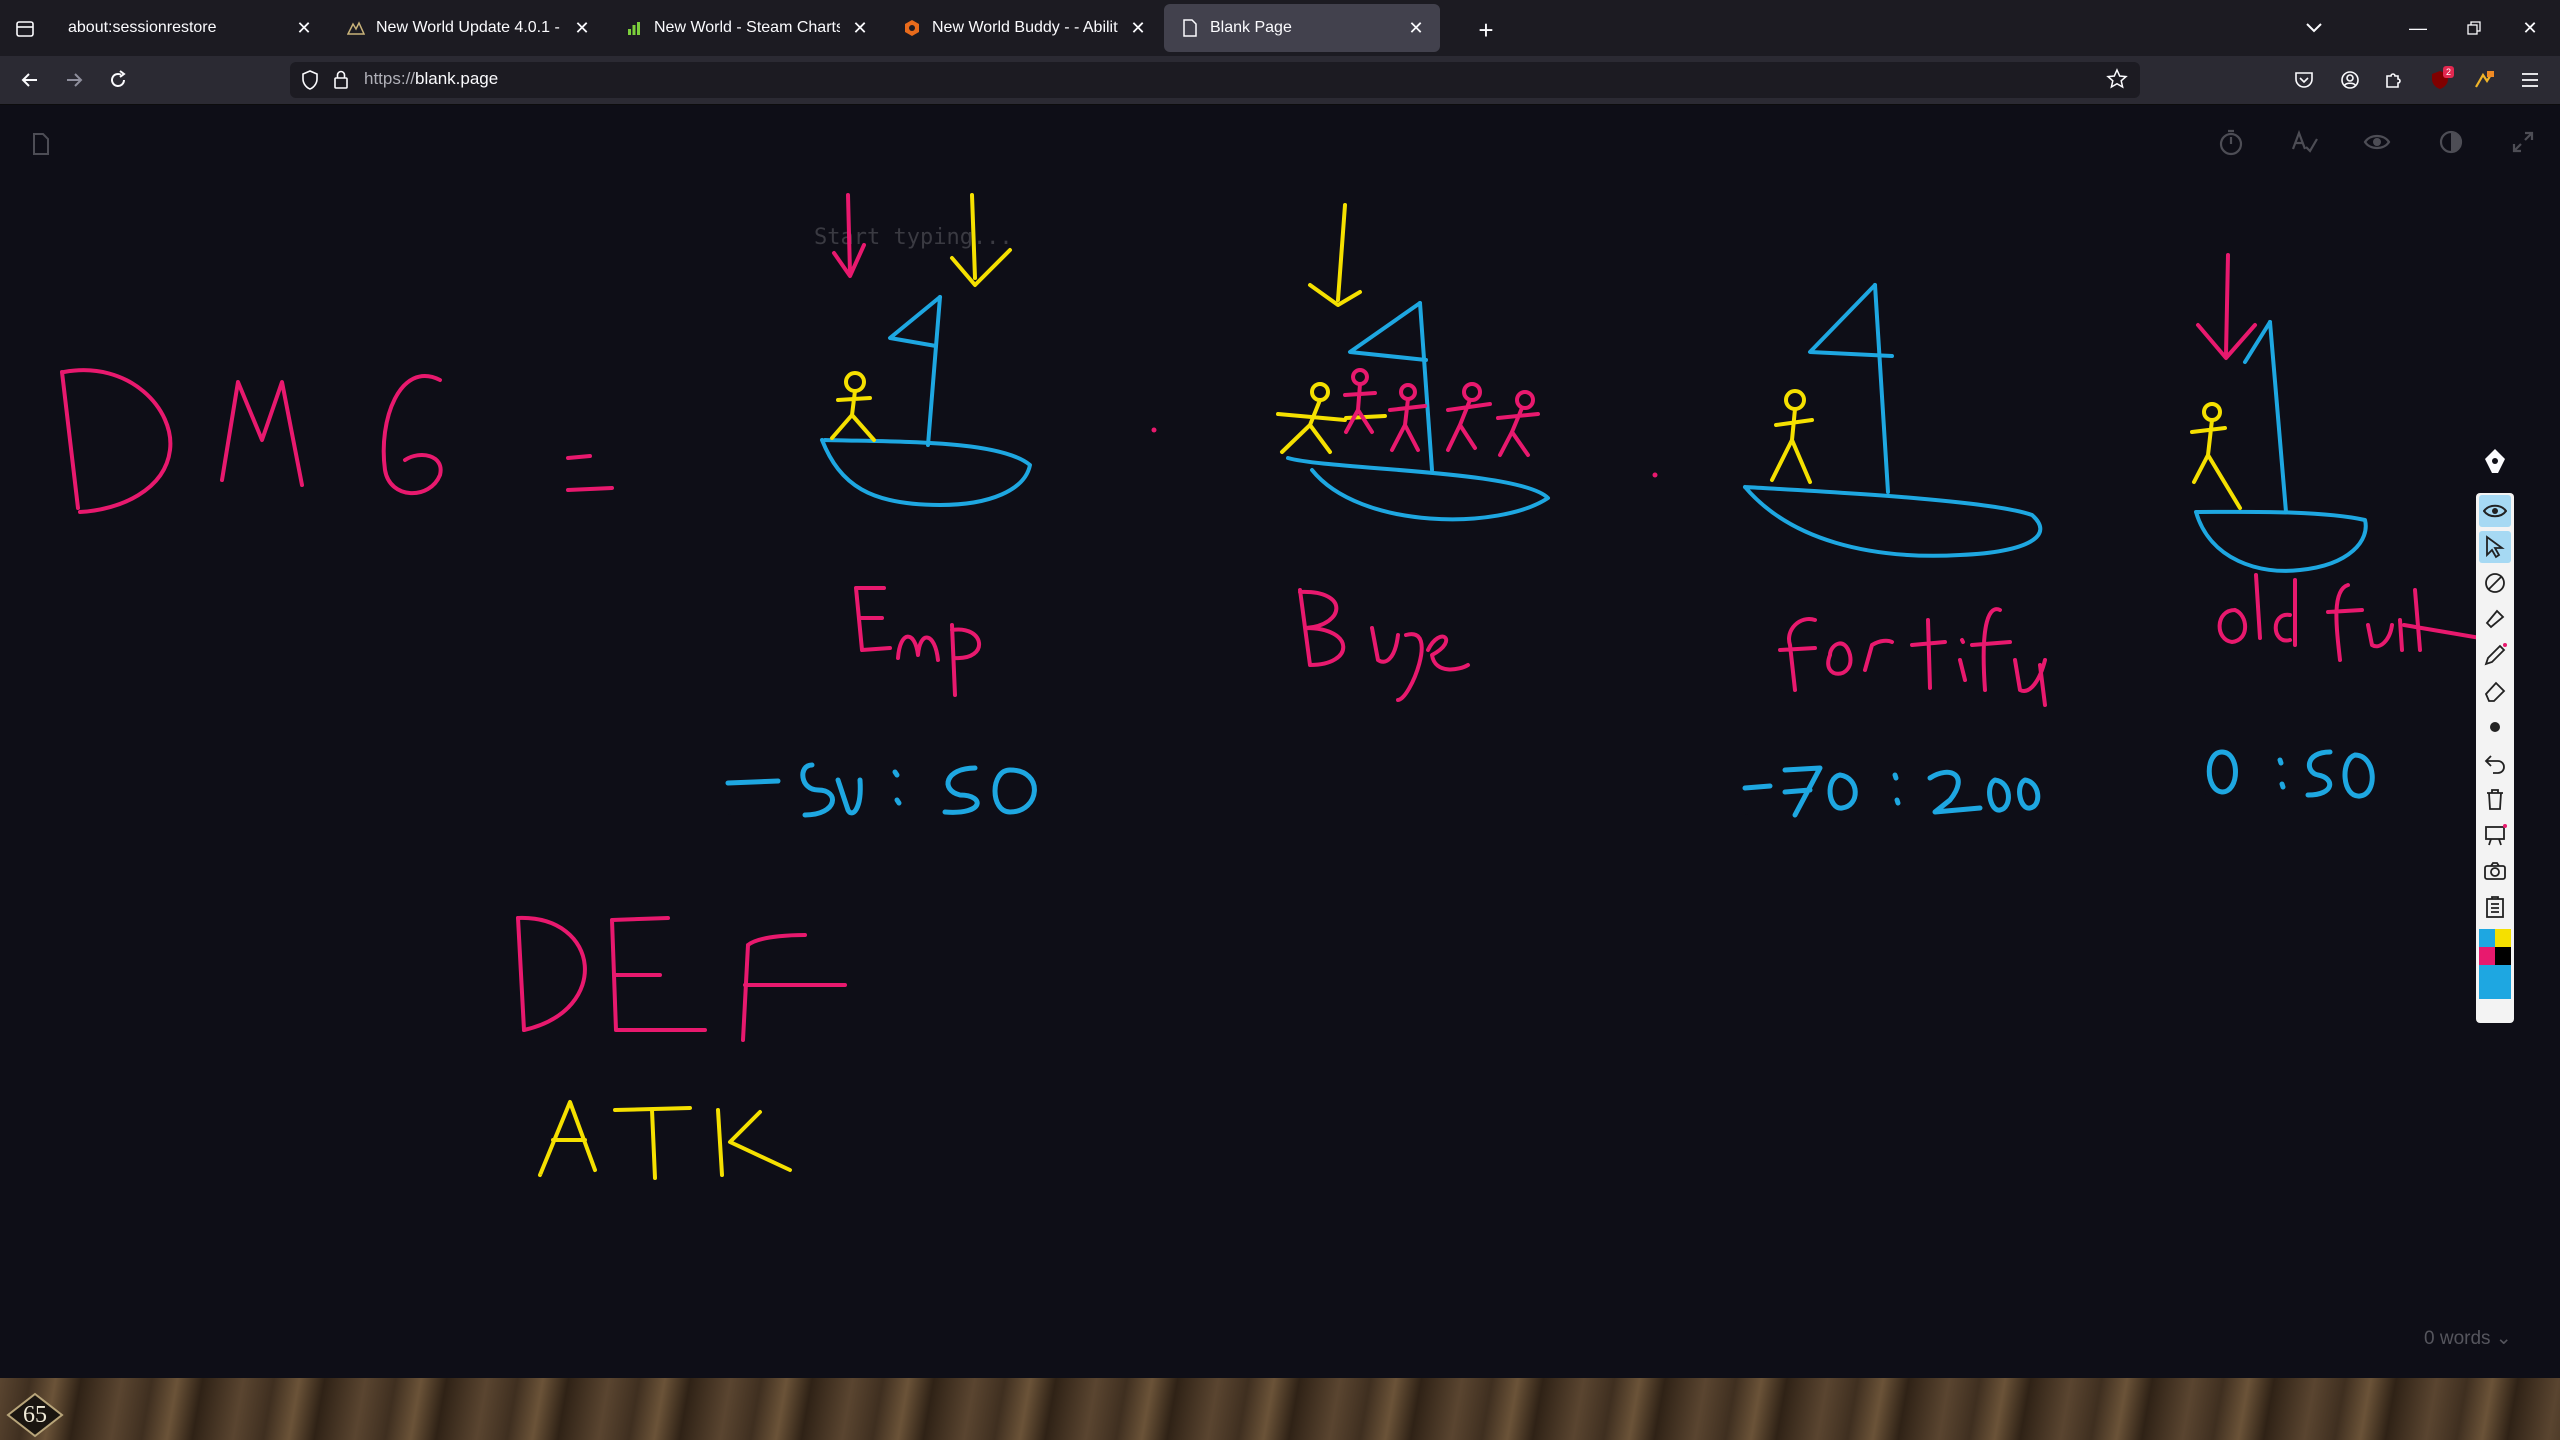 The image size is (2560, 1440). I want to click on toggle-visibility-button, so click(2495, 511).